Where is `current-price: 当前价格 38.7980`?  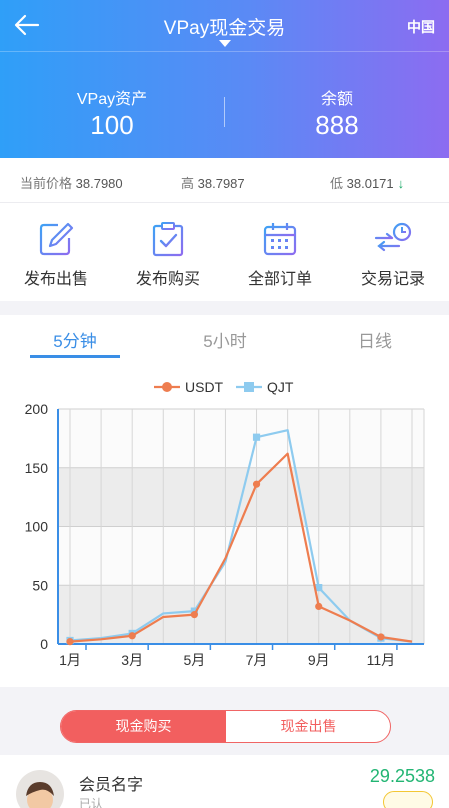 current-price: 当前价格 38.7980 is located at coordinates (71, 182).